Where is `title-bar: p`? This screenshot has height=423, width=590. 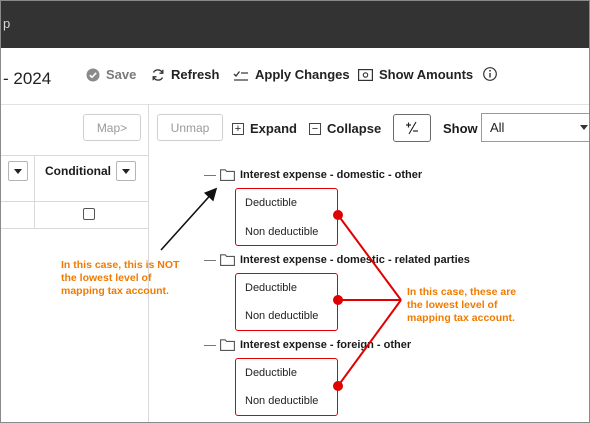 title-bar: p is located at coordinates (295, 24).